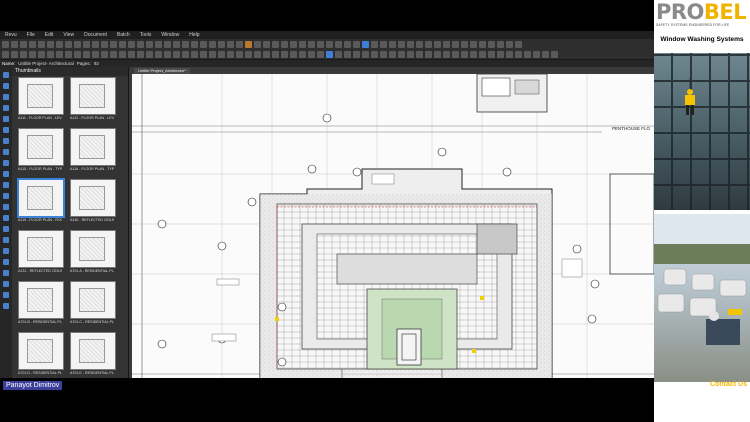  What do you see at coordinates (41, 149) in the screenshot?
I see `thumbnail-page: A115 - FLOOR PLAN - TYPE` at bounding box center [41, 149].